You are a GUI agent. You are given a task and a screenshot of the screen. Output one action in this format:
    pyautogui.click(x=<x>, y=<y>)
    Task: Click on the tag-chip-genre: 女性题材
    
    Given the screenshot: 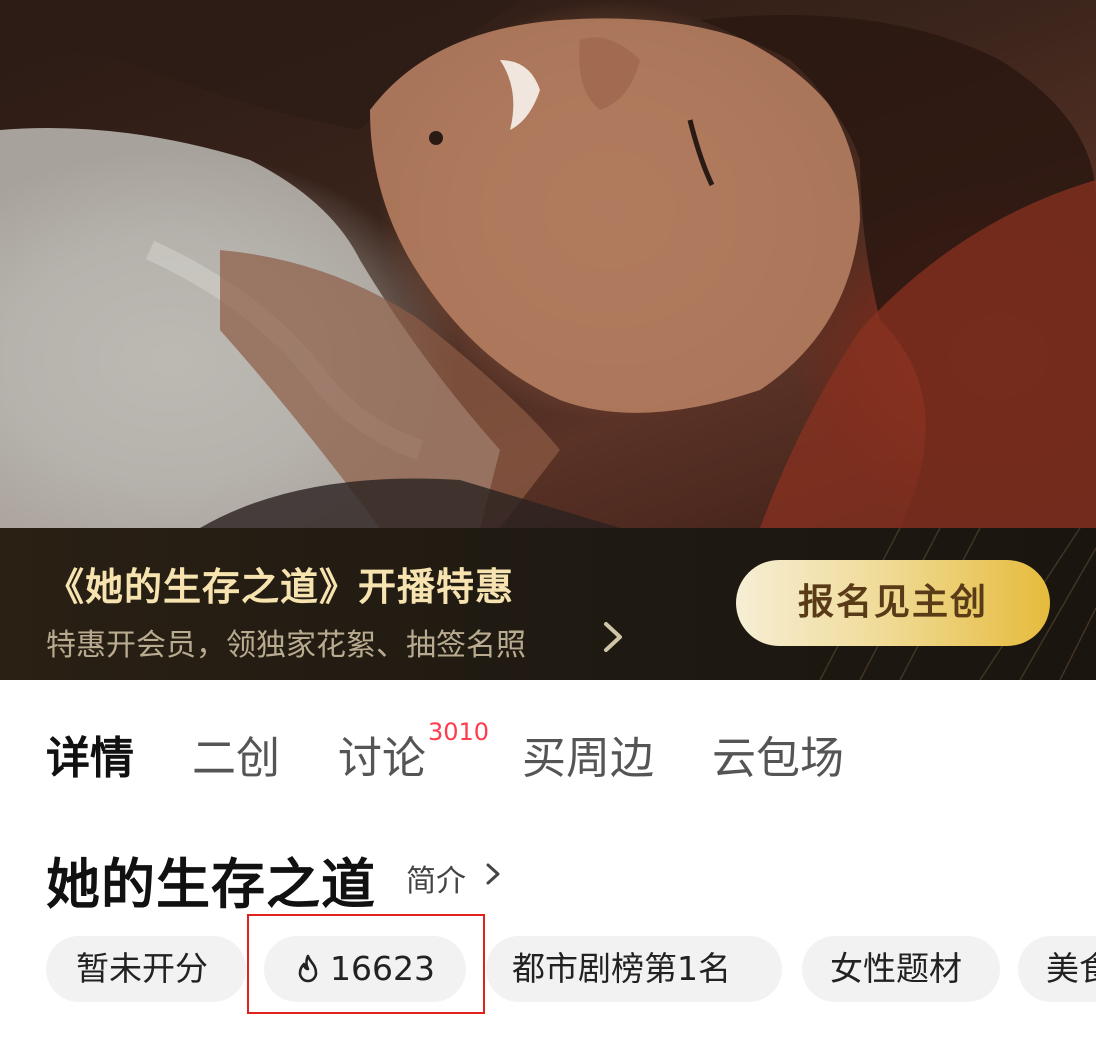 What is the action you would take?
    pyautogui.click(x=901, y=969)
    